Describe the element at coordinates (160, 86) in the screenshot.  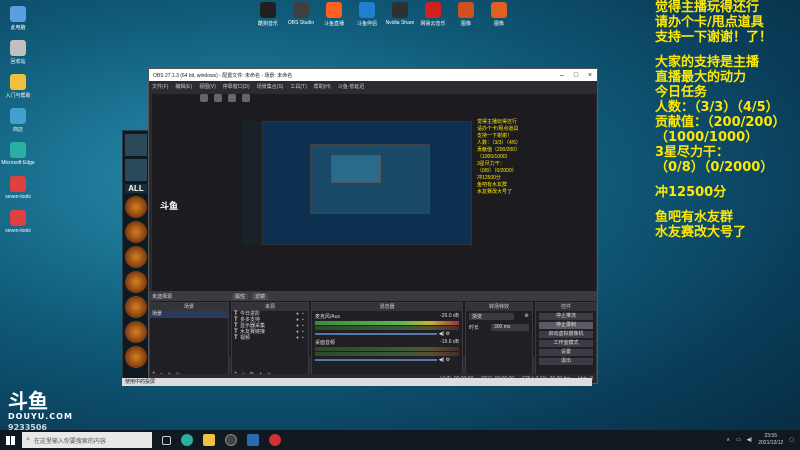
I see `menu-item: 文件(F)` at that location.